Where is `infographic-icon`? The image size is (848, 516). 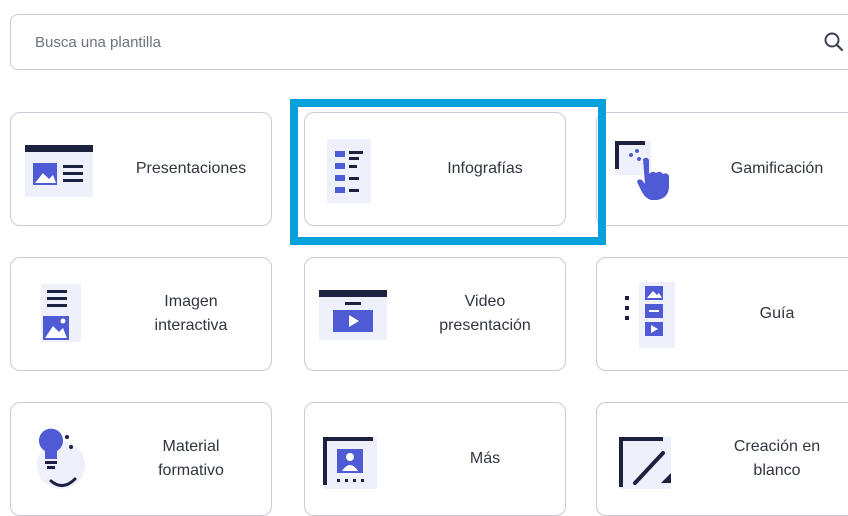
infographic-icon is located at coordinates (349, 171).